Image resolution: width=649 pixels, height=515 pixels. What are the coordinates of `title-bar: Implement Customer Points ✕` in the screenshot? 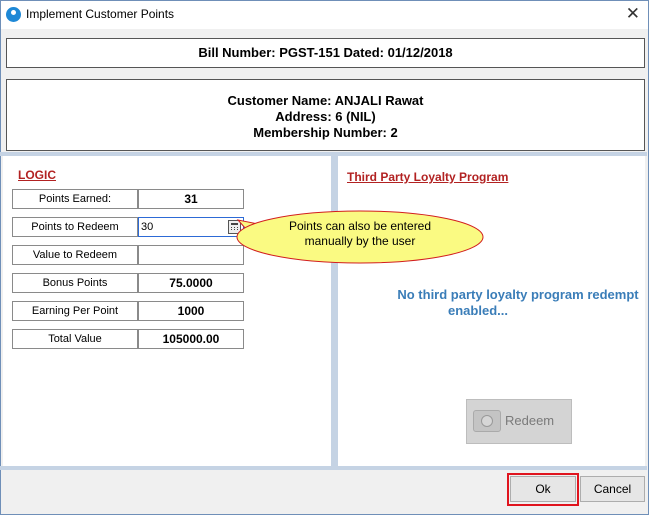 It's located at (324, 15).